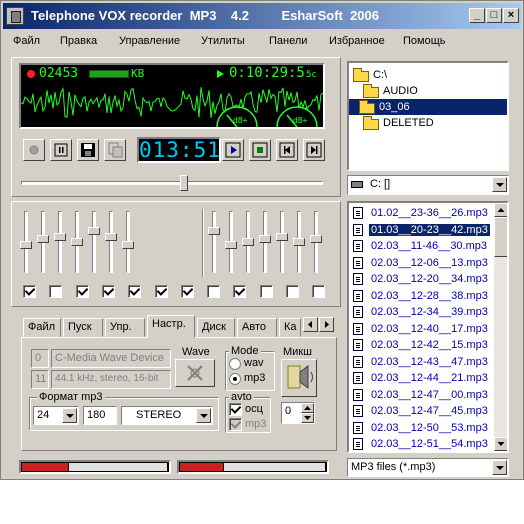  What do you see at coordinates (257, 327) in the screenshot?
I see `tab-auto: Авто` at bounding box center [257, 327].